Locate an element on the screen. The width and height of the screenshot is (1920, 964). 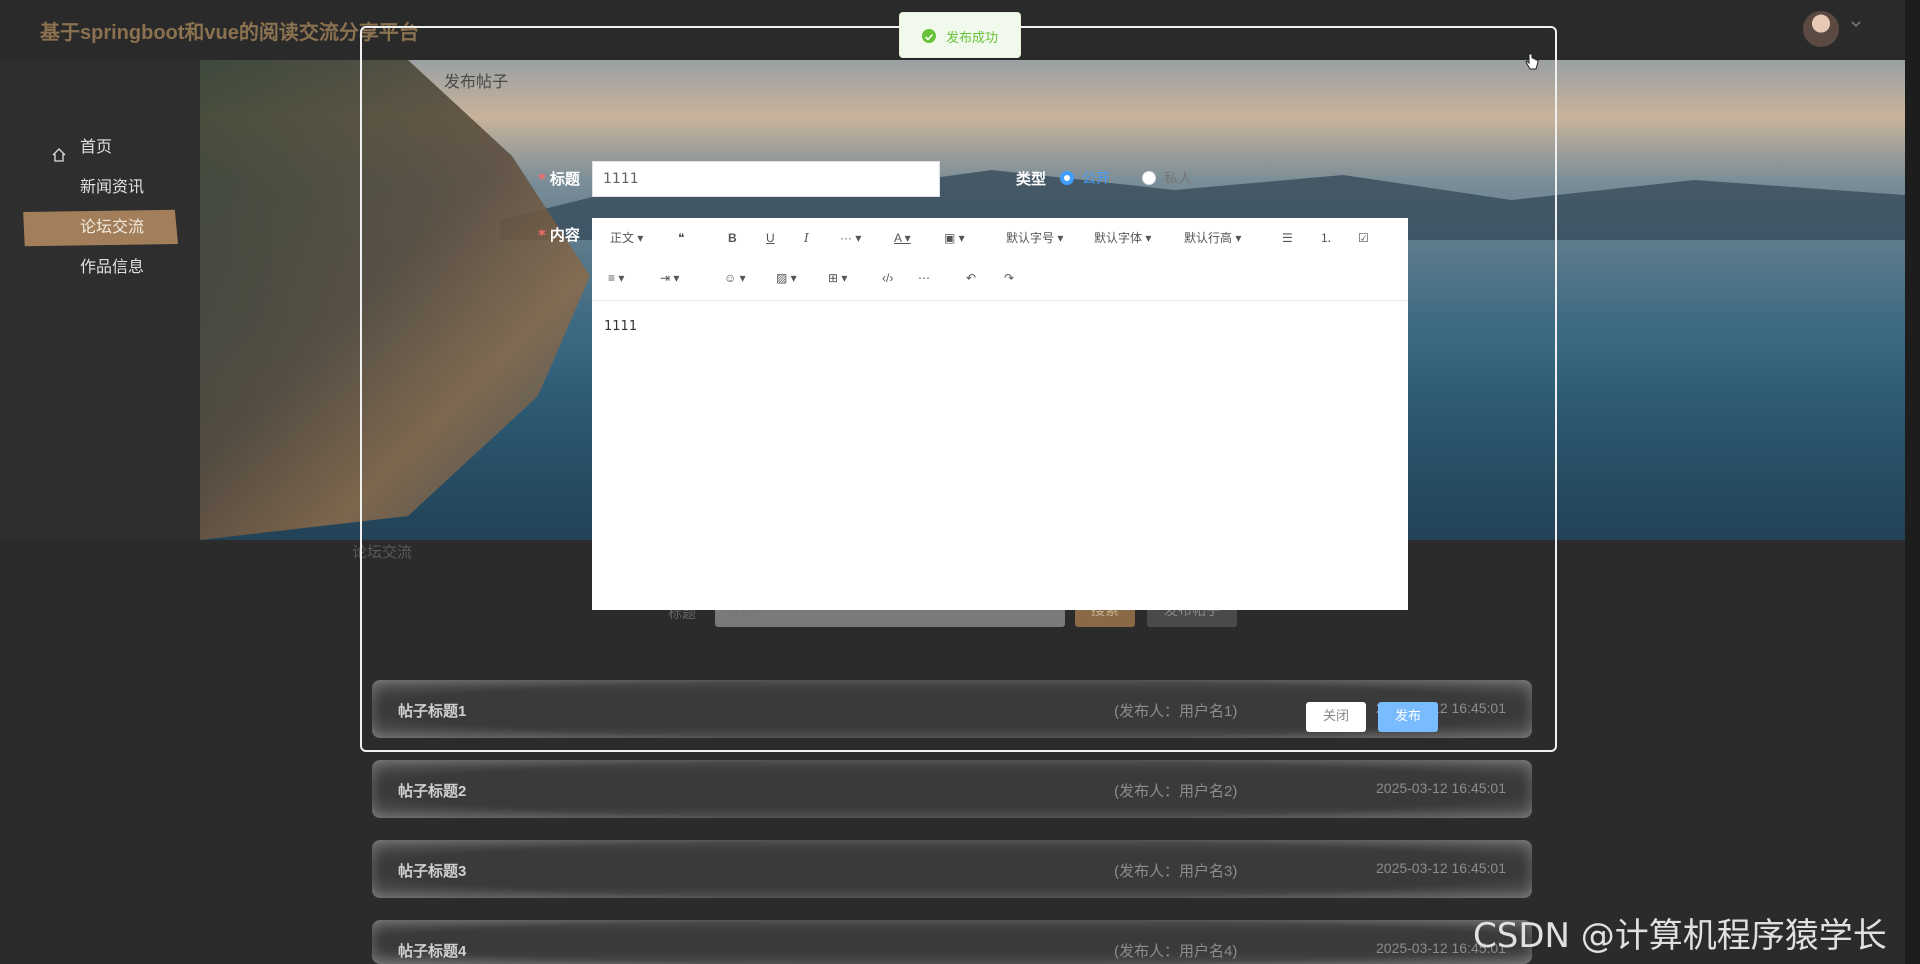
font-family-dropdown: 默认字体 ▾ is located at coordinates (1122, 238).